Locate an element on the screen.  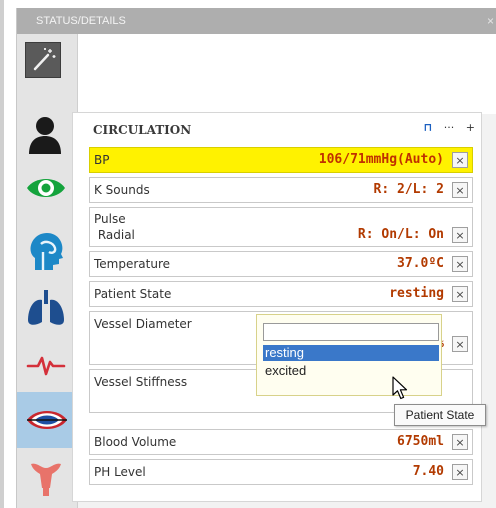
sidebar-item-eye is located at coordinates (47, 190).